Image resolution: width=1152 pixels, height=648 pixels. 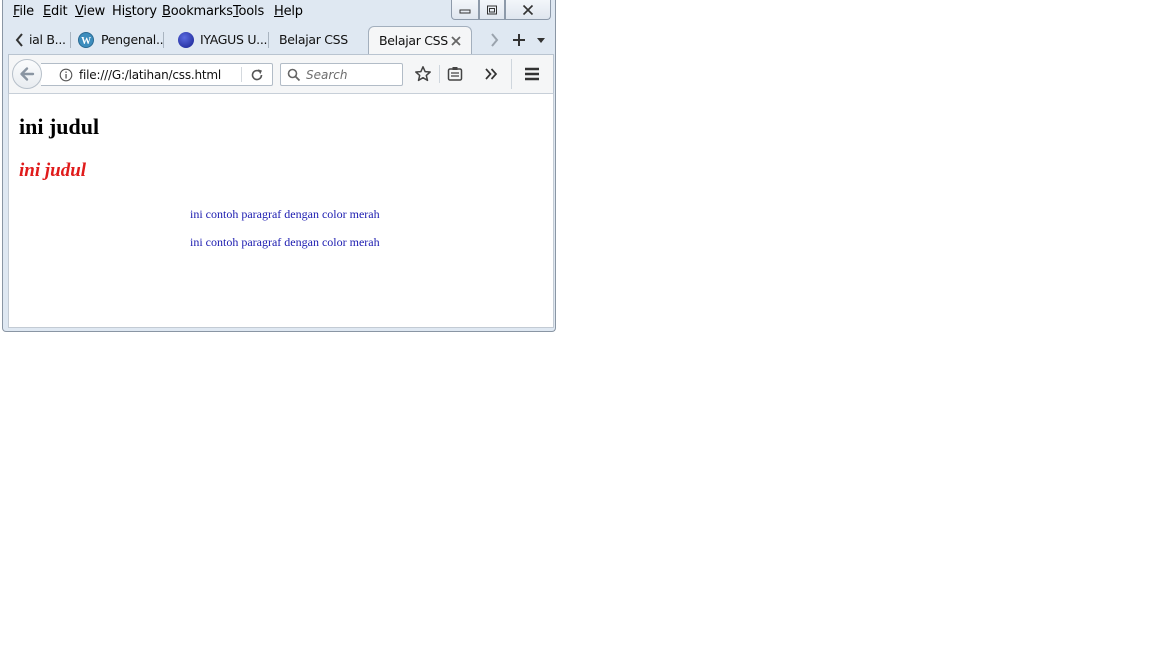 What do you see at coordinates (53, 170) in the screenshot?
I see `page-heading-2: ini judul` at bounding box center [53, 170].